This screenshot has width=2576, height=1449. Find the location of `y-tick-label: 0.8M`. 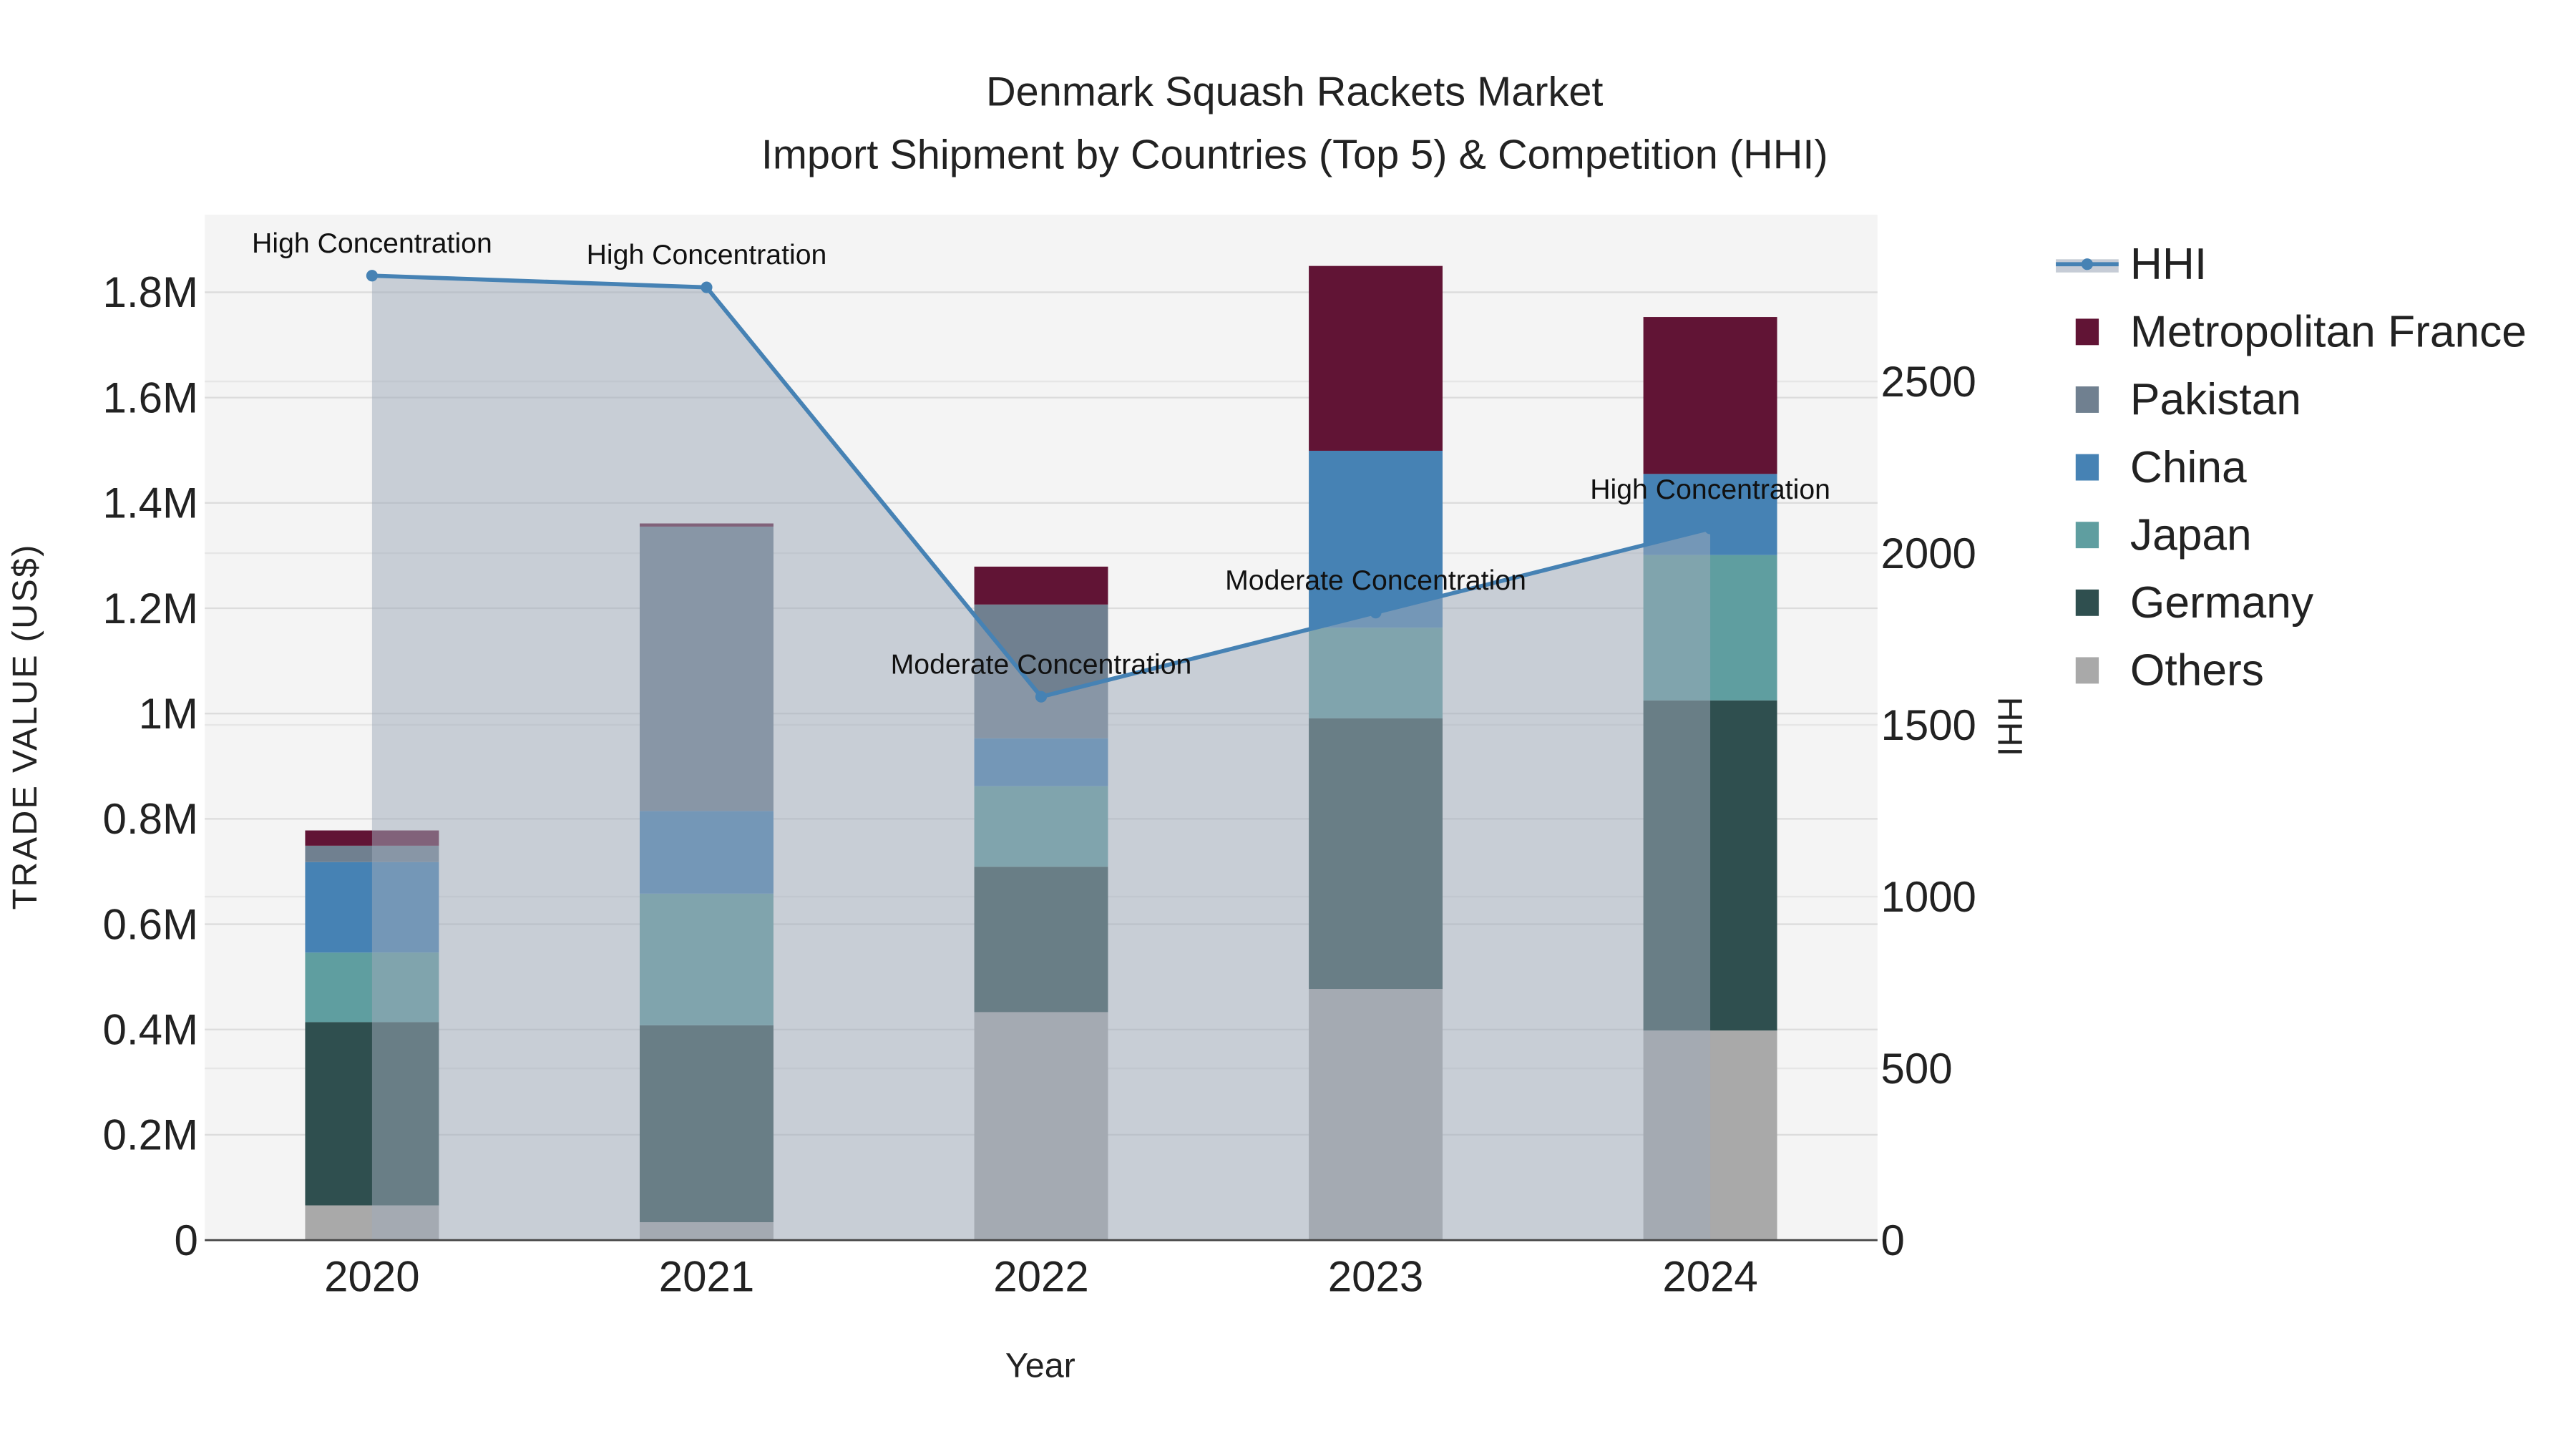

y-tick-label: 0.8M is located at coordinates (150, 819).